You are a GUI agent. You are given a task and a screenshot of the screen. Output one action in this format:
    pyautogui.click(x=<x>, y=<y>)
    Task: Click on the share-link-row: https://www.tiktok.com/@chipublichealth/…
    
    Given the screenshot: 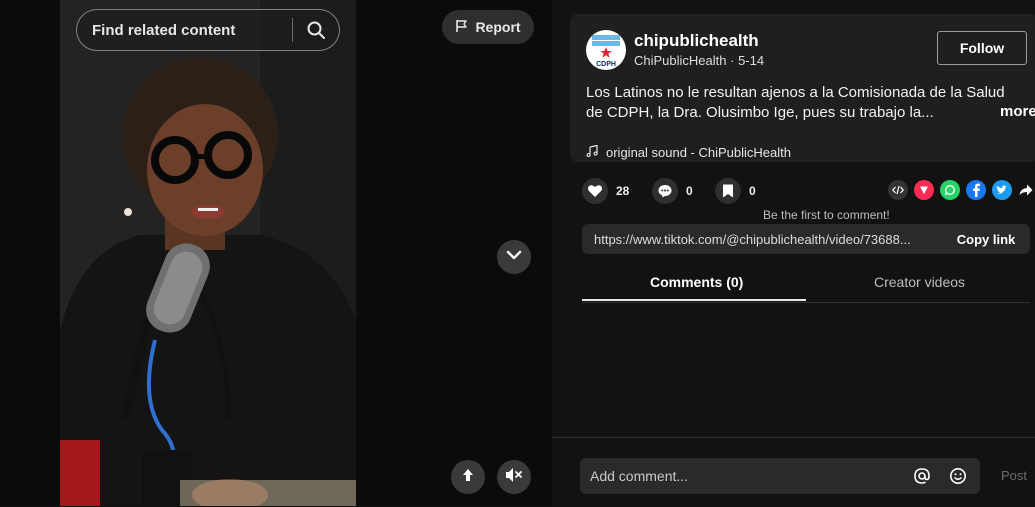 What is the action you would take?
    pyautogui.click(x=806, y=239)
    